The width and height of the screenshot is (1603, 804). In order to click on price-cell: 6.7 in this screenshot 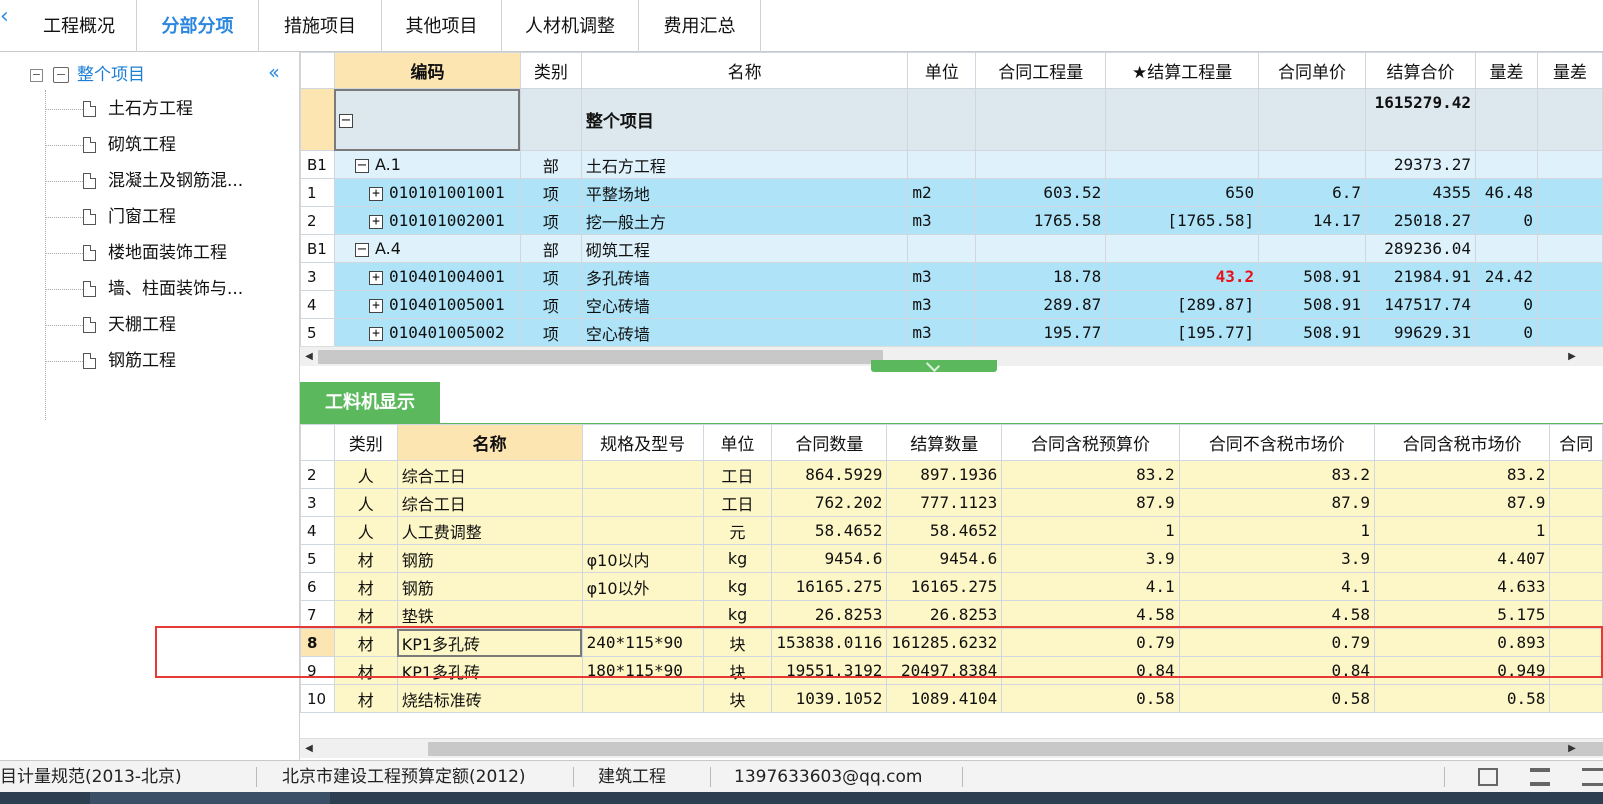, I will do `click(1312, 192)`.